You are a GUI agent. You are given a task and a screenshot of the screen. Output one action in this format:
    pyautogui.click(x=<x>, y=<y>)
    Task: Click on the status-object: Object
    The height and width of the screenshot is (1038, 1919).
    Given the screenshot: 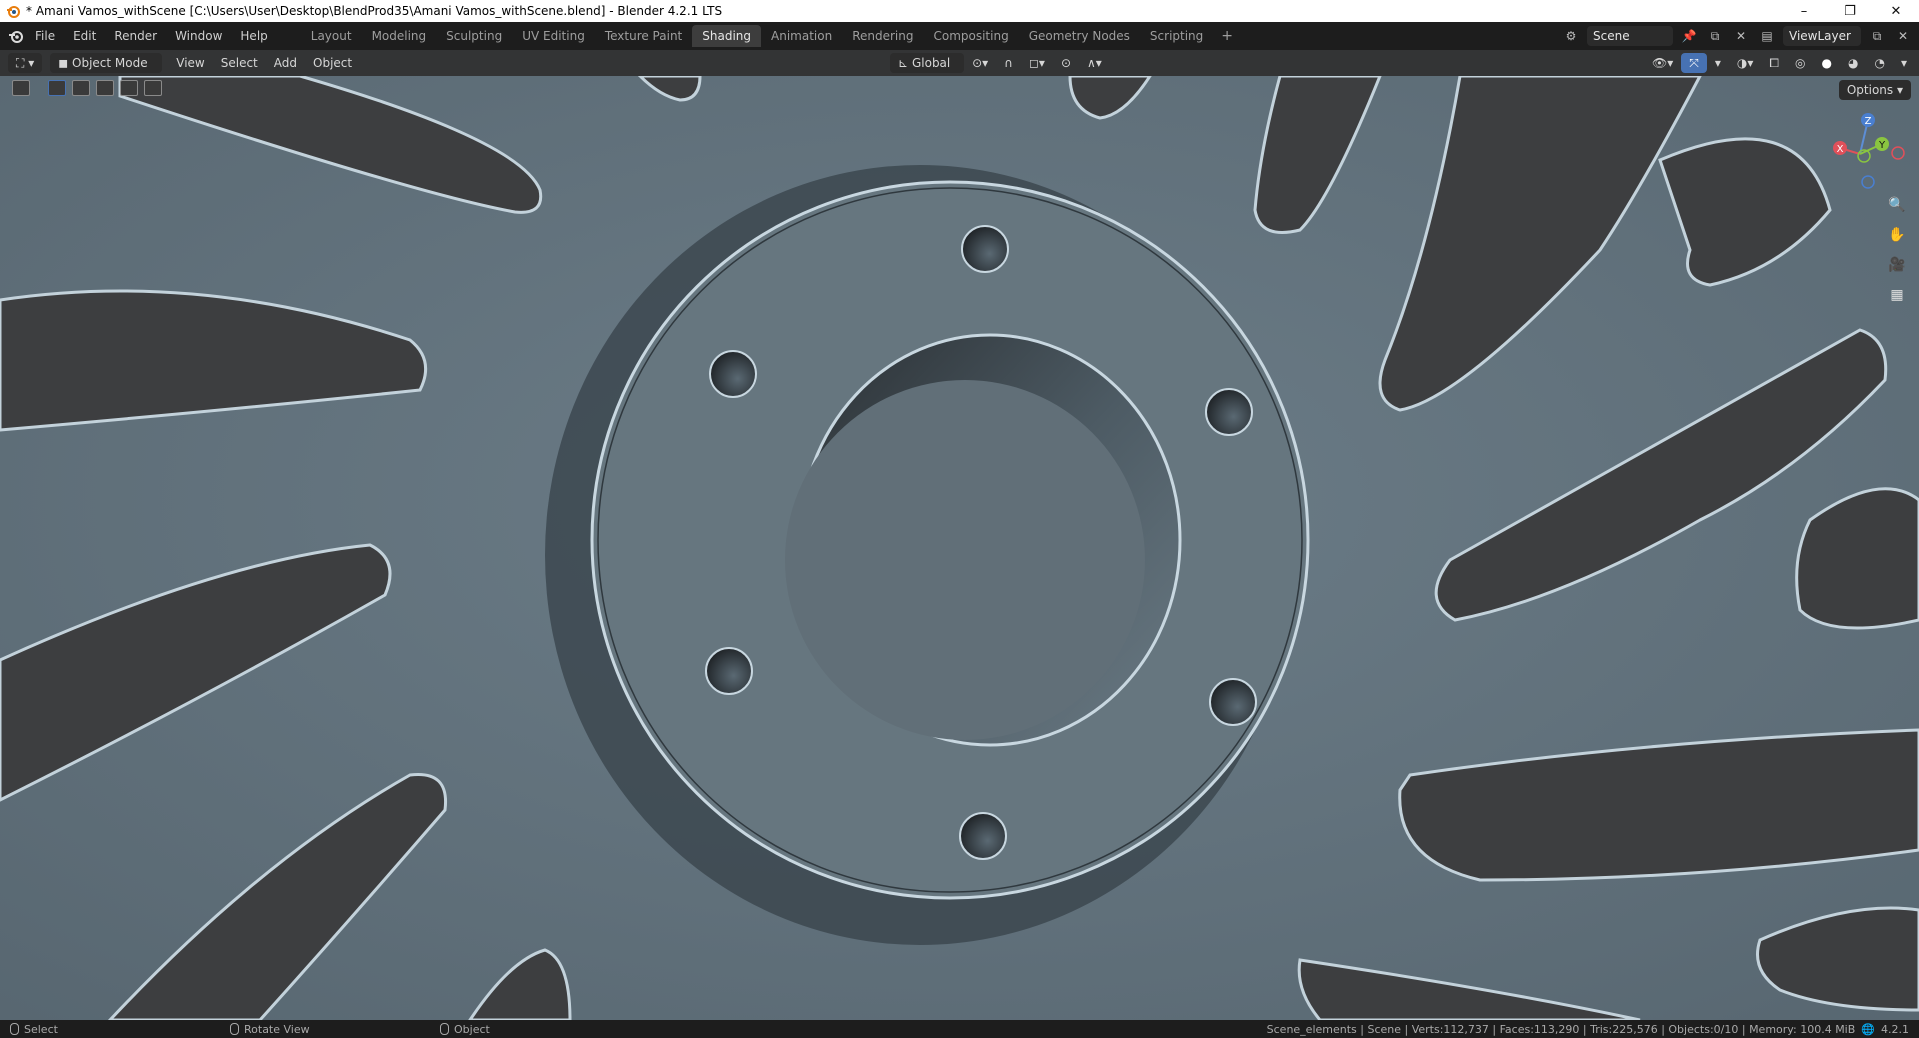 What is the action you would take?
    pyautogui.click(x=465, y=1029)
    